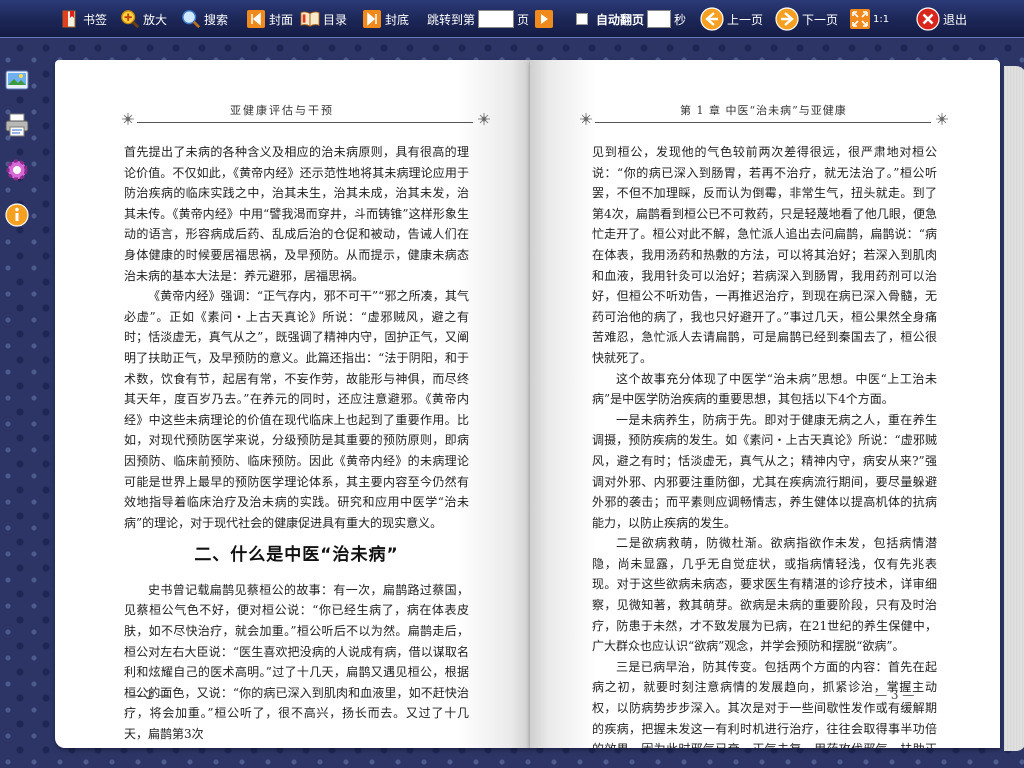 This screenshot has height=768, width=1024. What do you see at coordinates (256, 19) in the screenshot?
I see `first-page-icon` at bounding box center [256, 19].